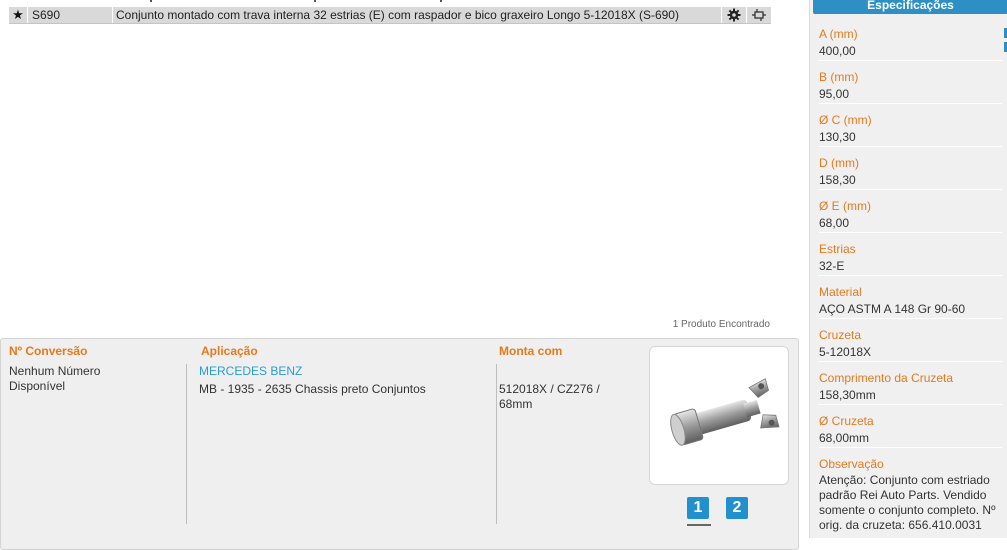 This screenshot has height=550, width=1007. I want to click on spec-value: 68,00, so click(834, 223).